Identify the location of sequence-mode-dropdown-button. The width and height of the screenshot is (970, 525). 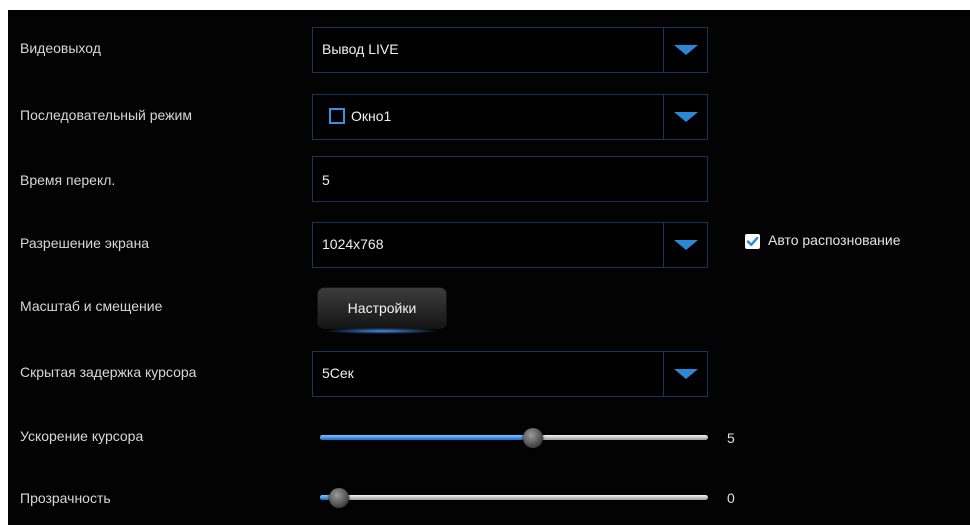
(685, 117).